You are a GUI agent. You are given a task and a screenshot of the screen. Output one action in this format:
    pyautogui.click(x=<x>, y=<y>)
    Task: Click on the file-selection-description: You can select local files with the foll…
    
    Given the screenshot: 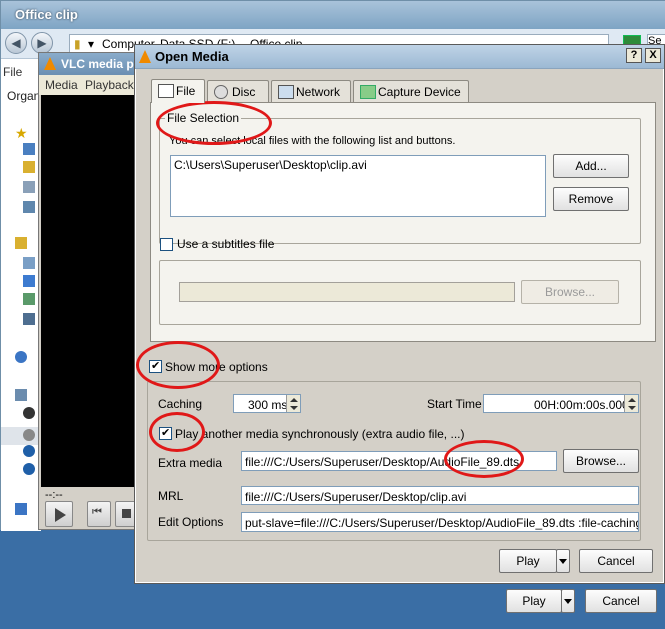 What is the action you would take?
    pyautogui.click(x=312, y=141)
    